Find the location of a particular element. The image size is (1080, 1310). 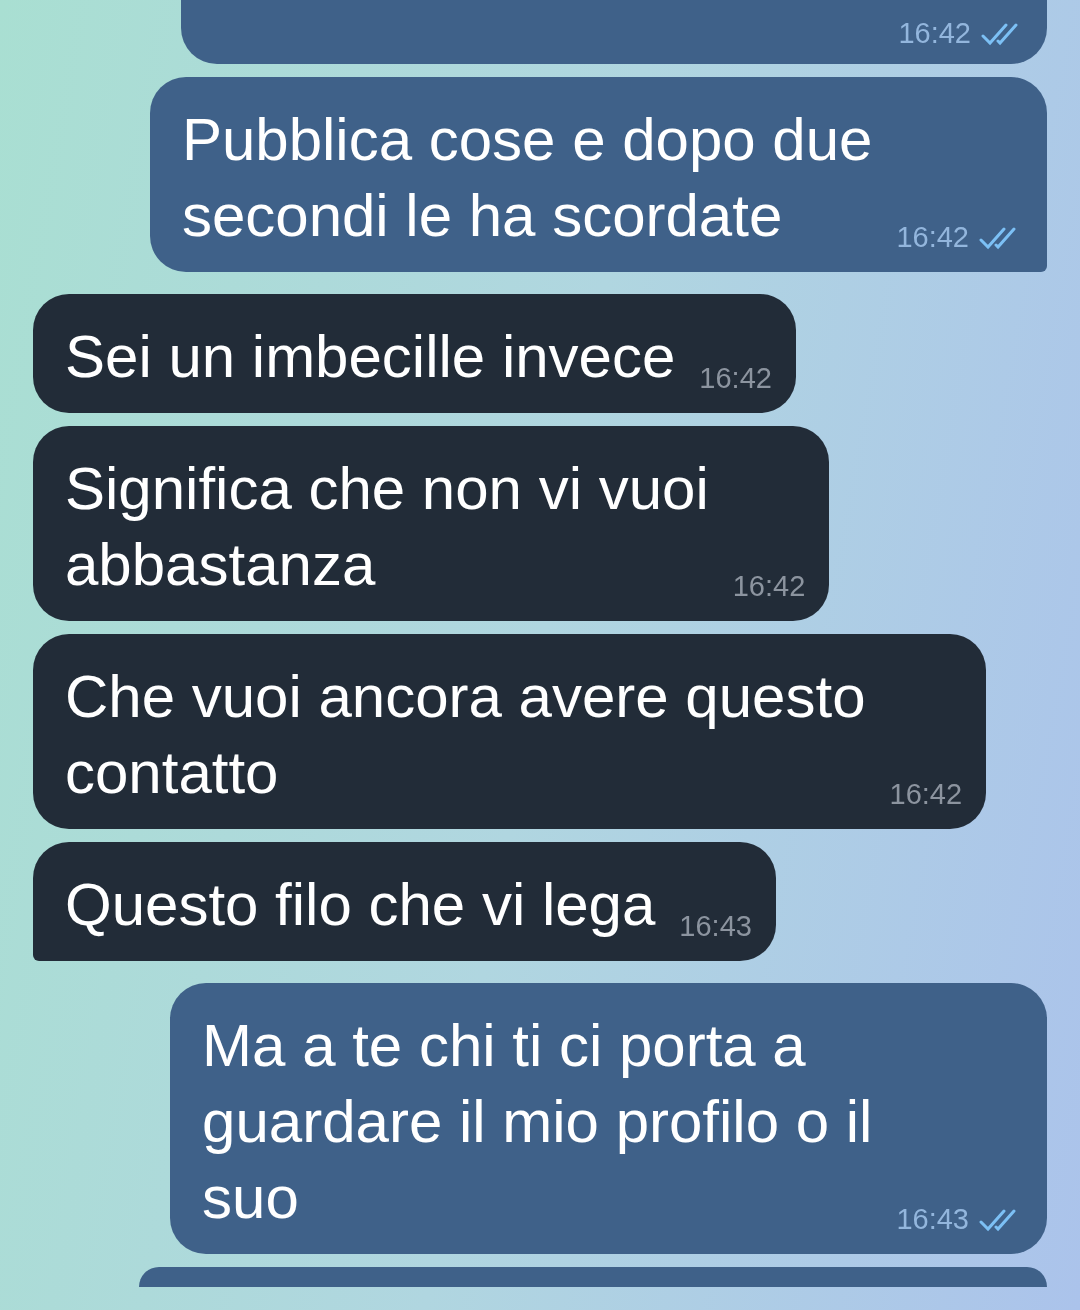

message-text: Pubblica cose e dopo due secondi le ha scordate is located at coordinates (527, 178).